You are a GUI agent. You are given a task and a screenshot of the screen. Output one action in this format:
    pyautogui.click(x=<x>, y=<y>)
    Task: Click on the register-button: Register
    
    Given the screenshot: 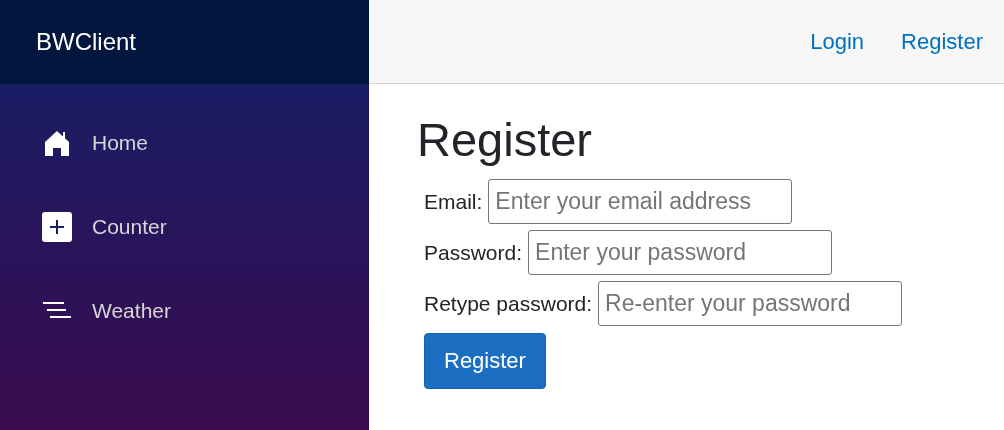 What is the action you would take?
    pyautogui.click(x=485, y=361)
    